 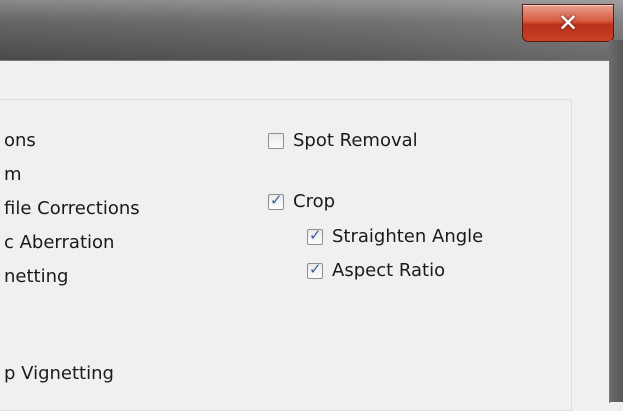 I want to click on close-icon: ✕, so click(x=568, y=23).